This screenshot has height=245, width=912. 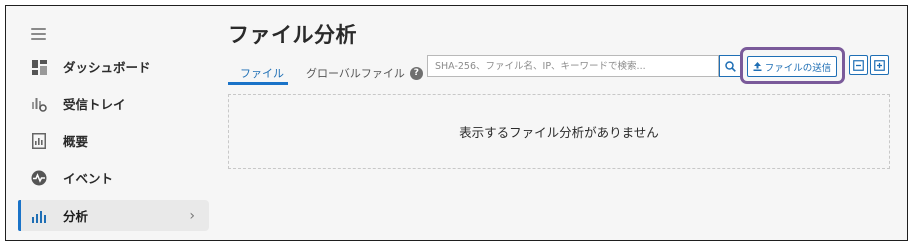 I want to click on collapse-icon, so click(x=858, y=65).